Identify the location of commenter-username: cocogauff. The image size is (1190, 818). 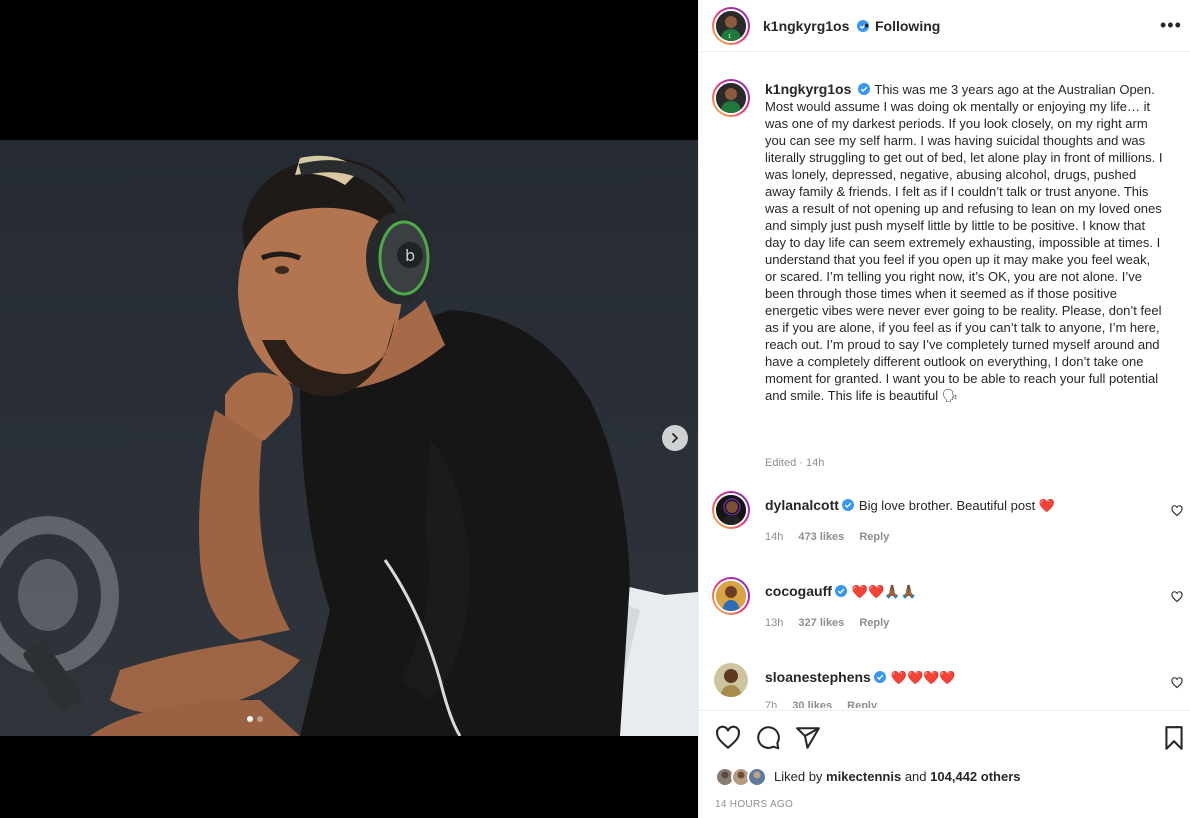
(798, 591).